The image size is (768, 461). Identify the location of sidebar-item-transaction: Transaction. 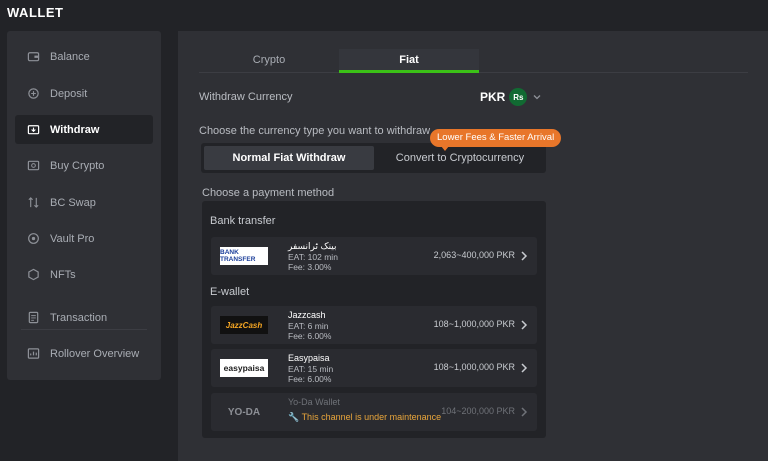
(84, 317).